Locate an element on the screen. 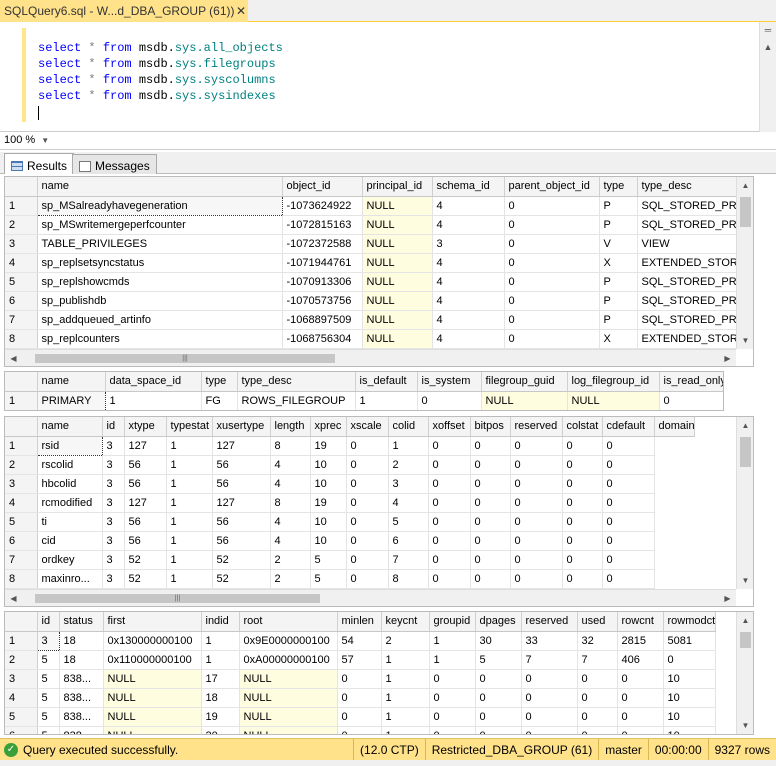  table-cell: 406 is located at coordinates (640, 660).